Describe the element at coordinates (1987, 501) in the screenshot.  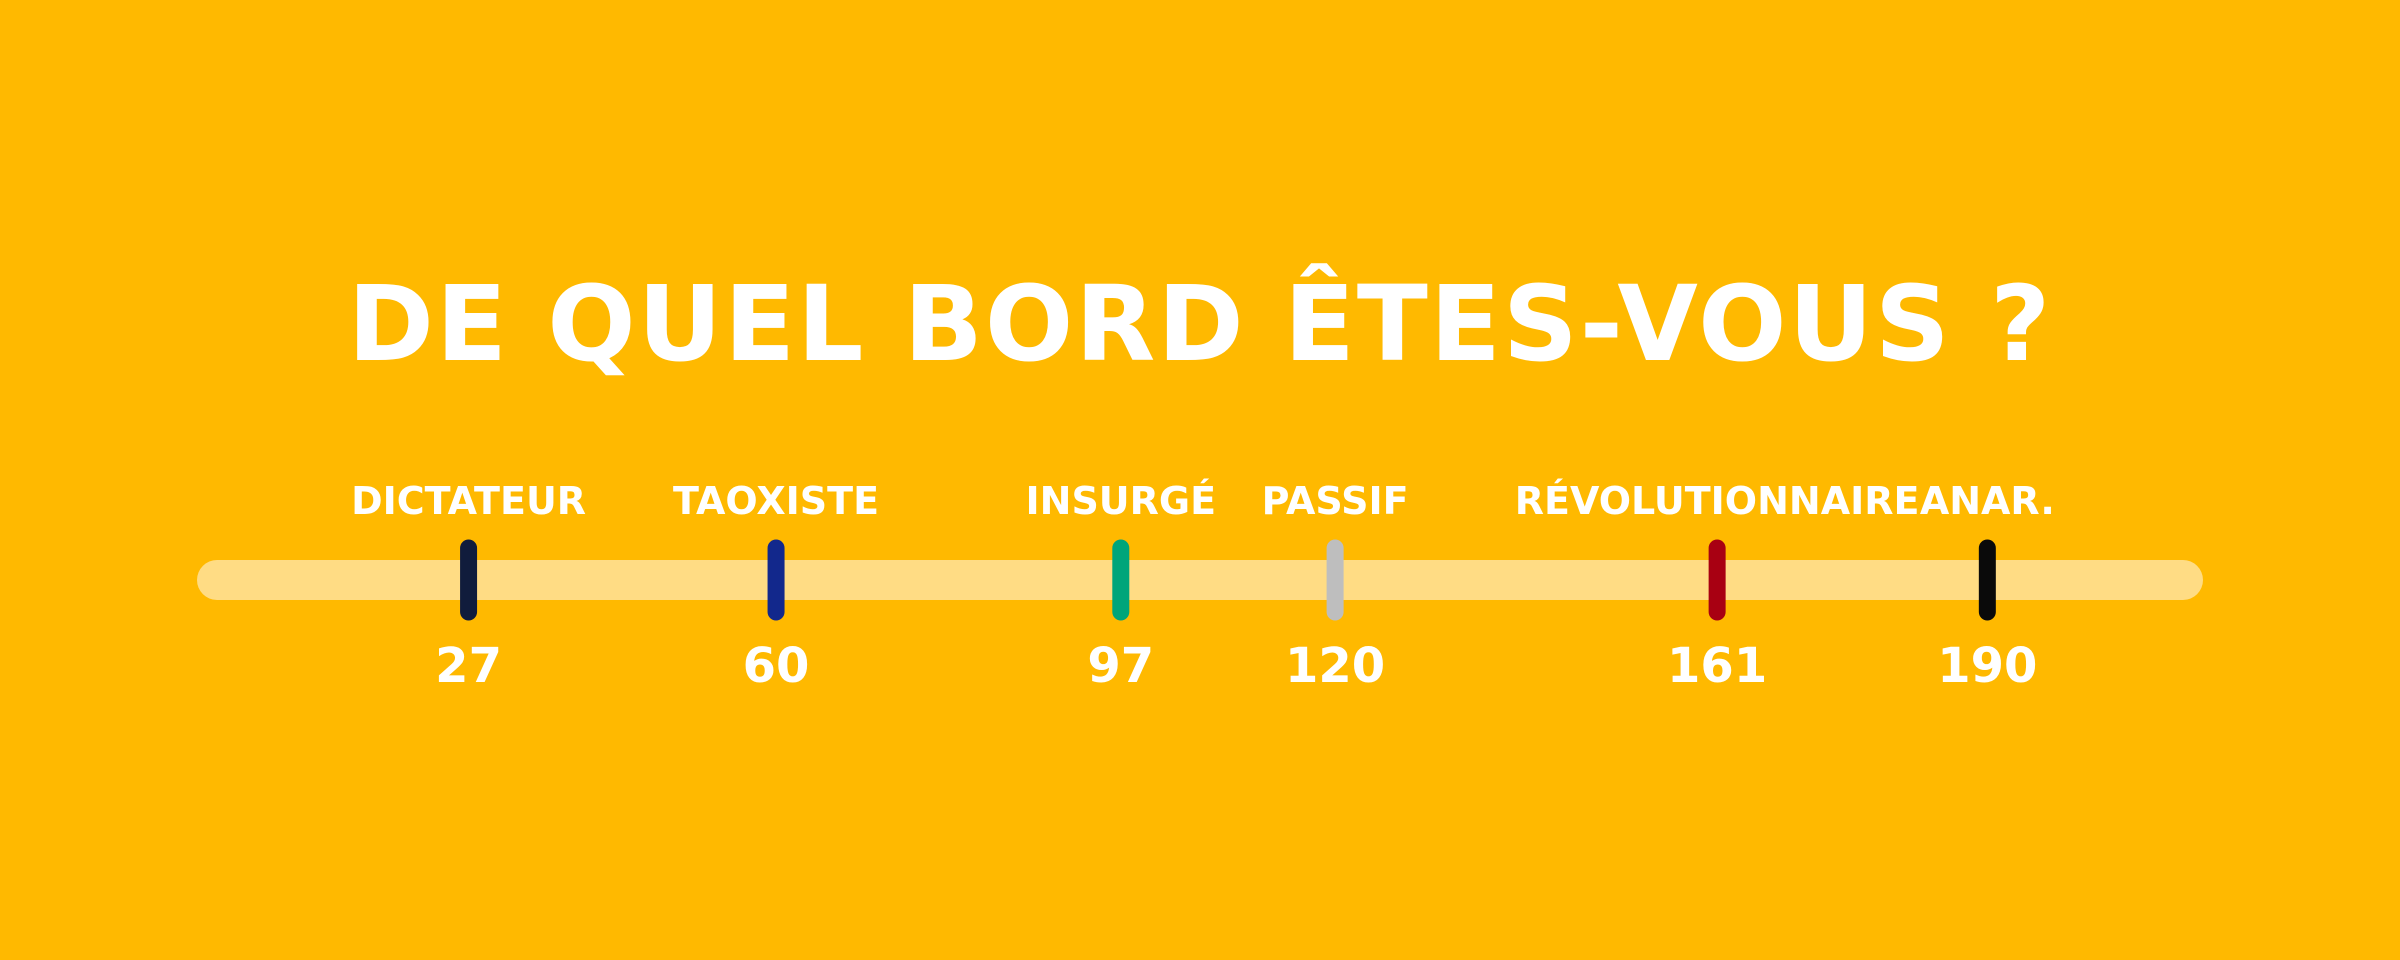
I see `category-label-anar: ANAR.` at that location.